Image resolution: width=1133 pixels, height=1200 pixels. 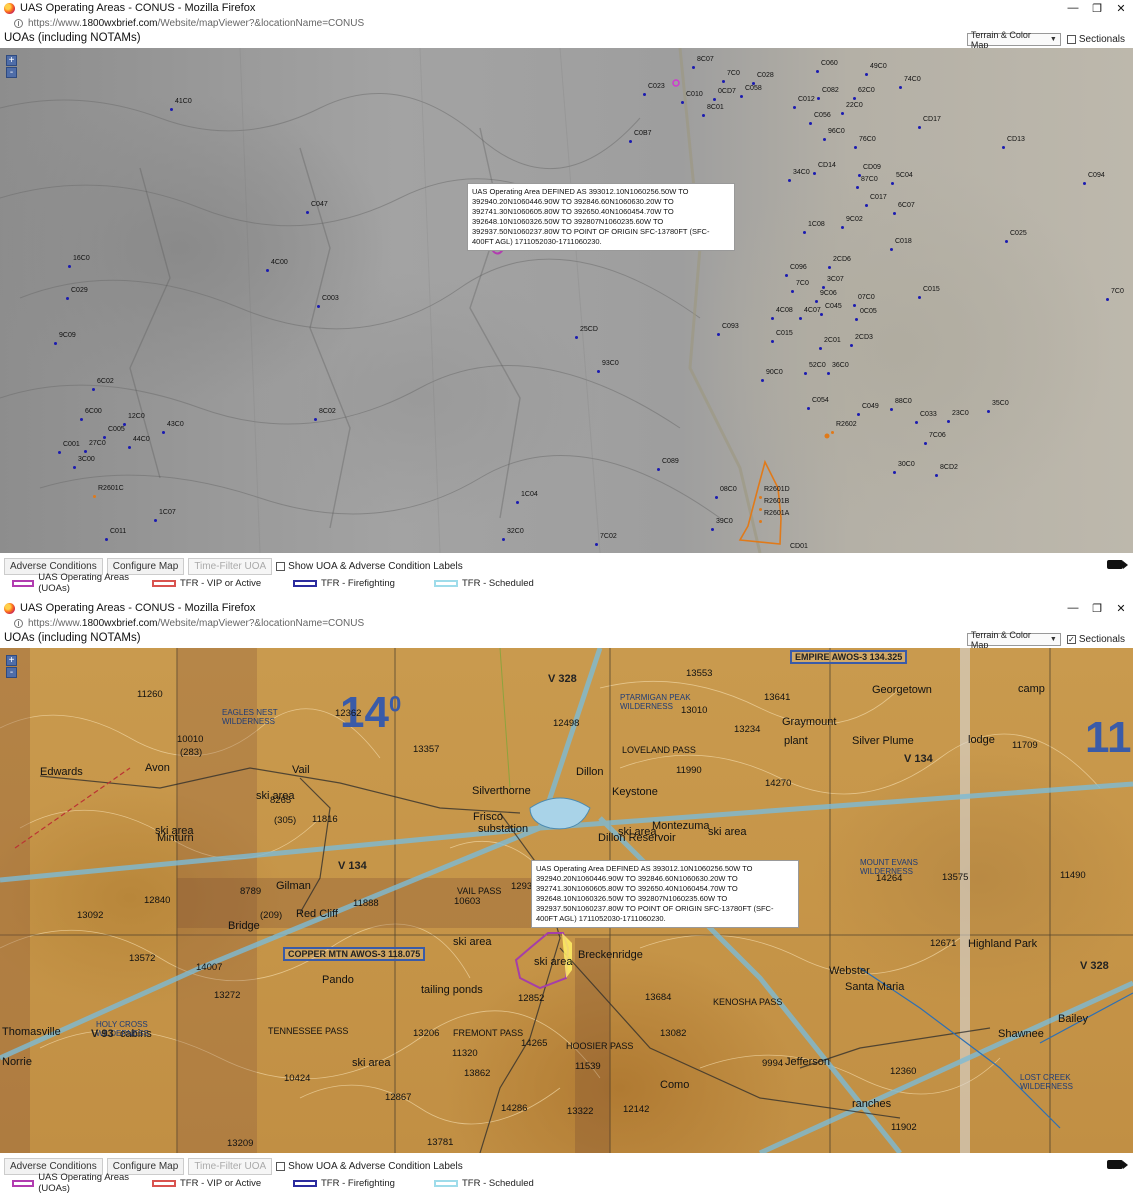 What do you see at coordinates (11, 660) in the screenshot?
I see `zoom-in-button: +` at bounding box center [11, 660].